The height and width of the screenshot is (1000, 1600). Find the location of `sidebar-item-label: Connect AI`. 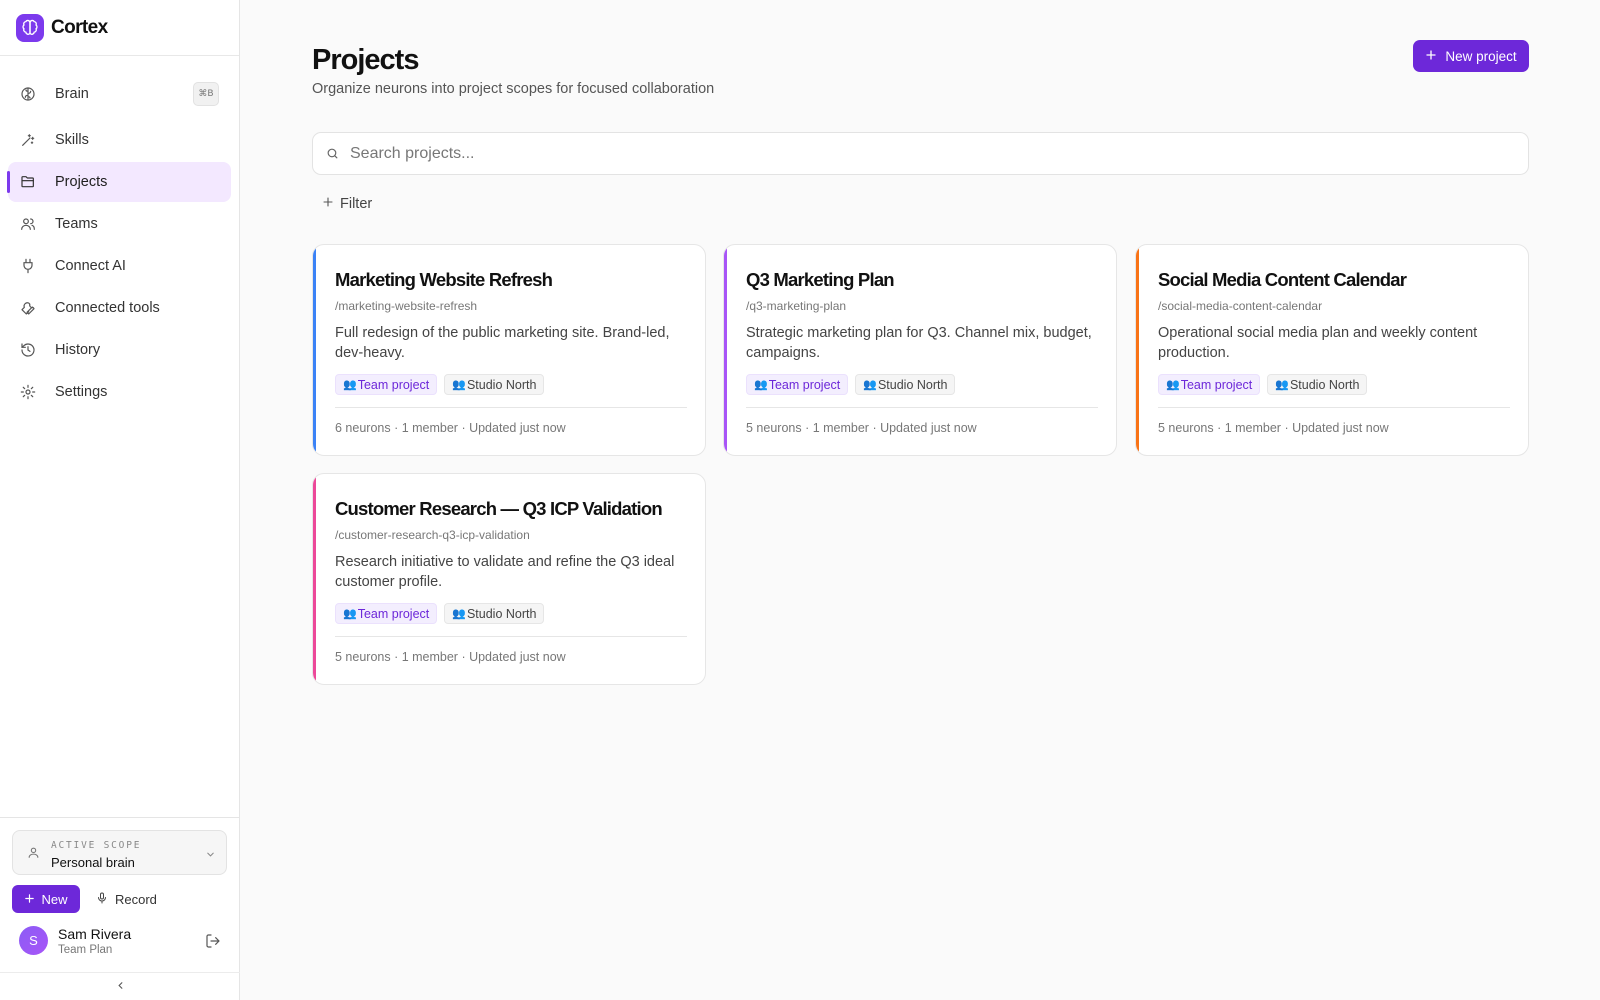

sidebar-item-label: Connect AI is located at coordinates (90, 266).